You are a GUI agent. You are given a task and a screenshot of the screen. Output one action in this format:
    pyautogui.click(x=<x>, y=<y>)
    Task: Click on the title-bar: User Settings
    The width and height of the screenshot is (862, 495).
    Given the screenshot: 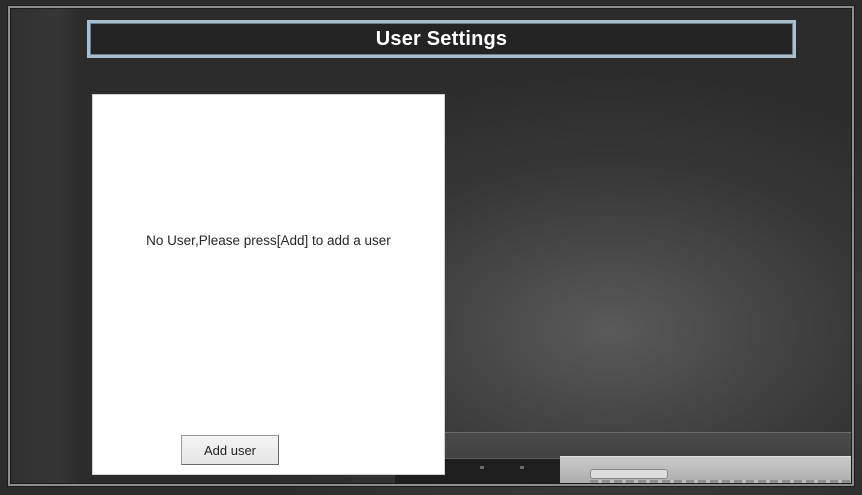 What is the action you would take?
    pyautogui.click(x=441, y=39)
    